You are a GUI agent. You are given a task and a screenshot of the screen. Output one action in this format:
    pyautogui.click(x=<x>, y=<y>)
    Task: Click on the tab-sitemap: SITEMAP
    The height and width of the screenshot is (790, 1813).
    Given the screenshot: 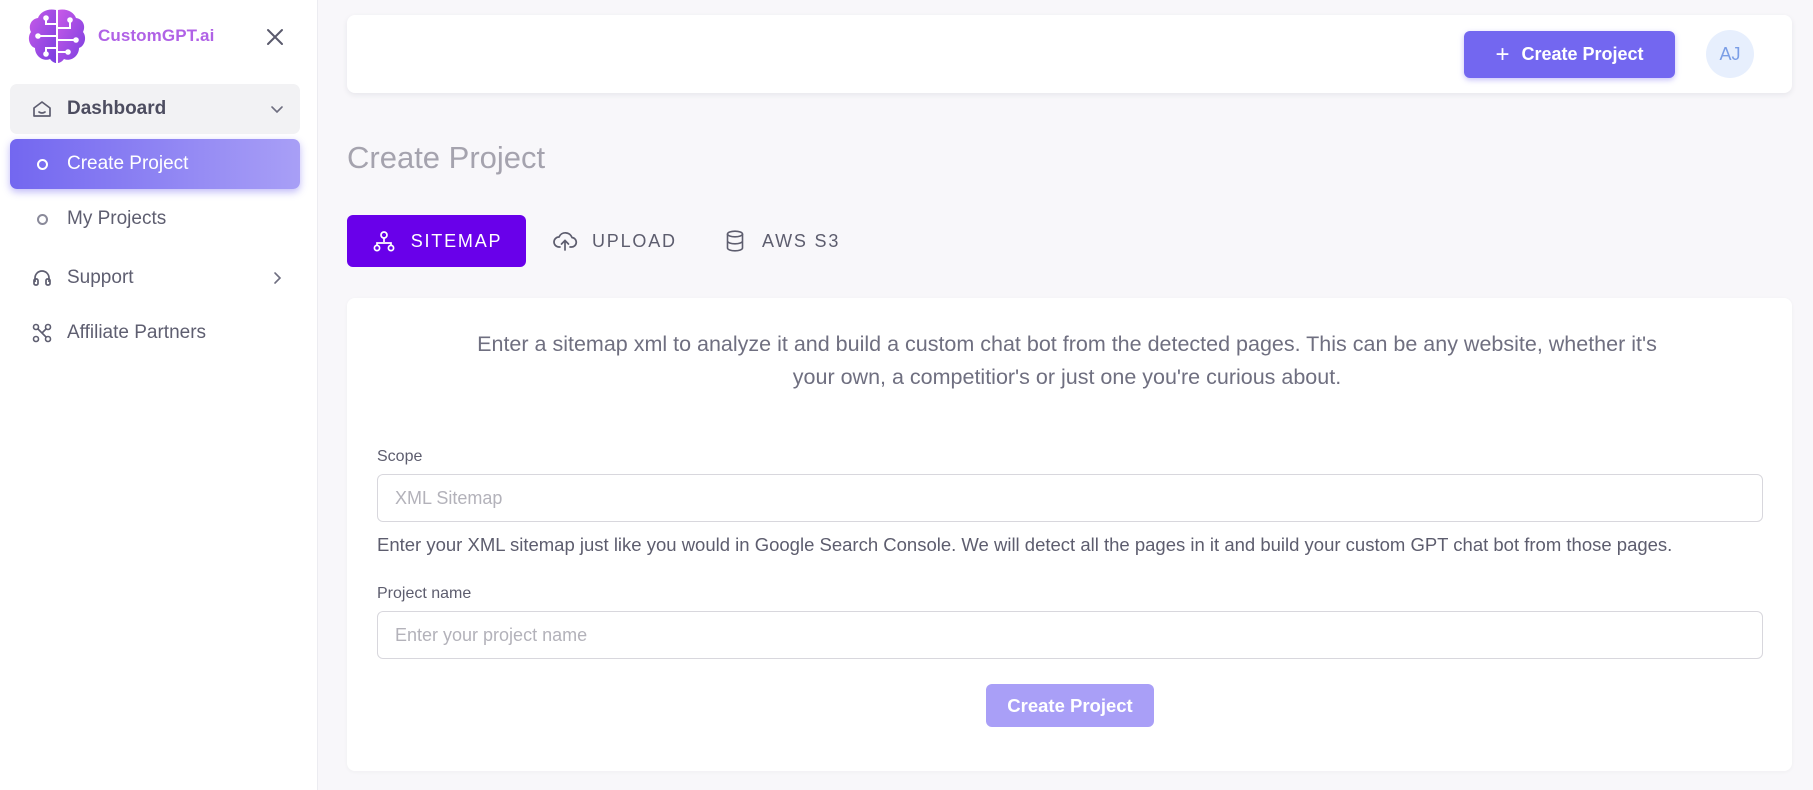 What is the action you would take?
    pyautogui.click(x=436, y=241)
    